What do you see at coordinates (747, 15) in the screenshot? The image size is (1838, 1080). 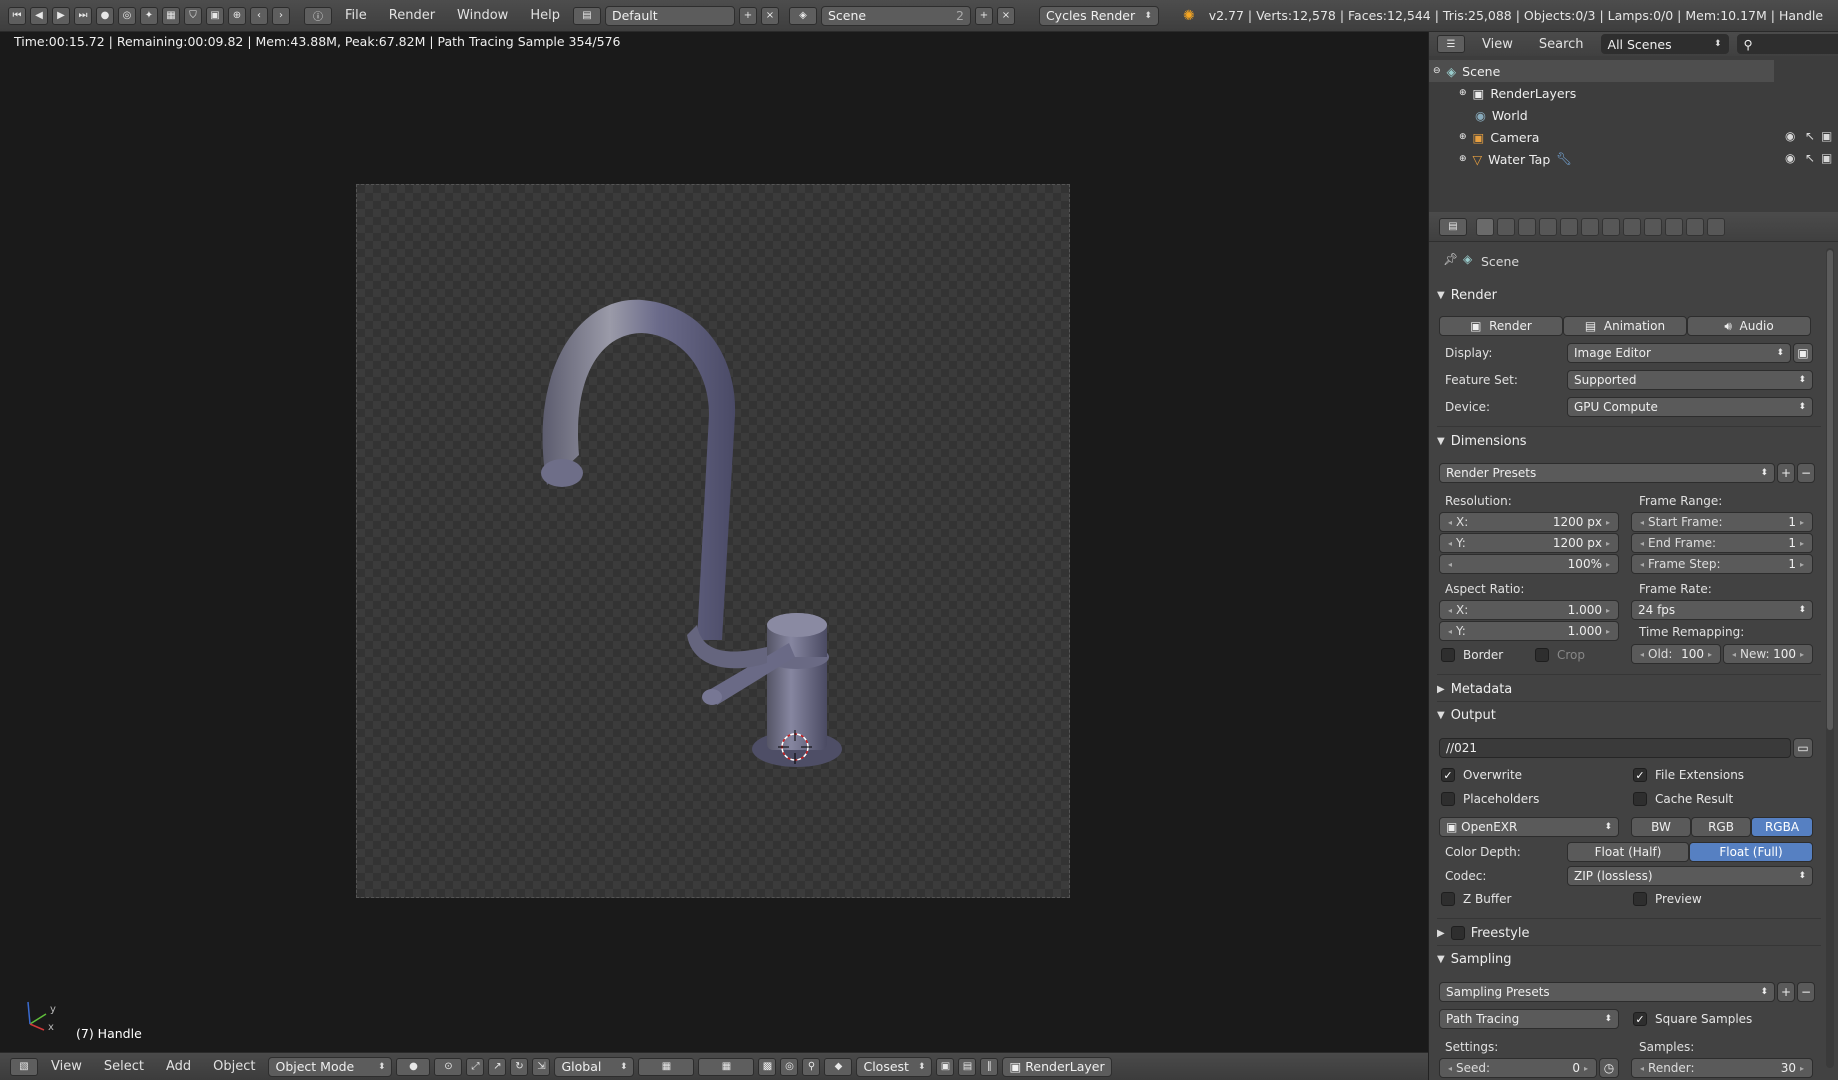 I see `add-layout-icon: +` at bounding box center [747, 15].